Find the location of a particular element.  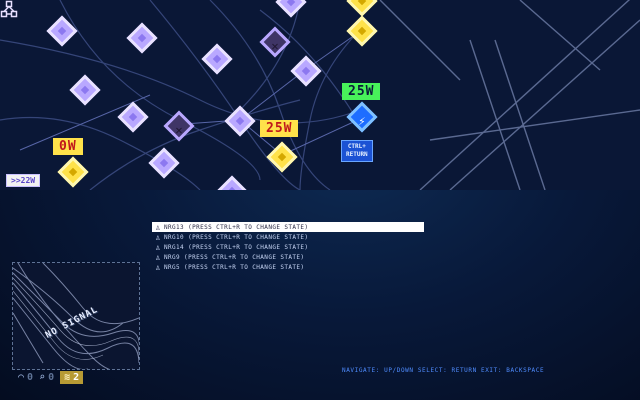

menu-item: ♙ NRG13 (PRESS CTRL+R TO CHANGE STATE) is located at coordinates (288, 227).